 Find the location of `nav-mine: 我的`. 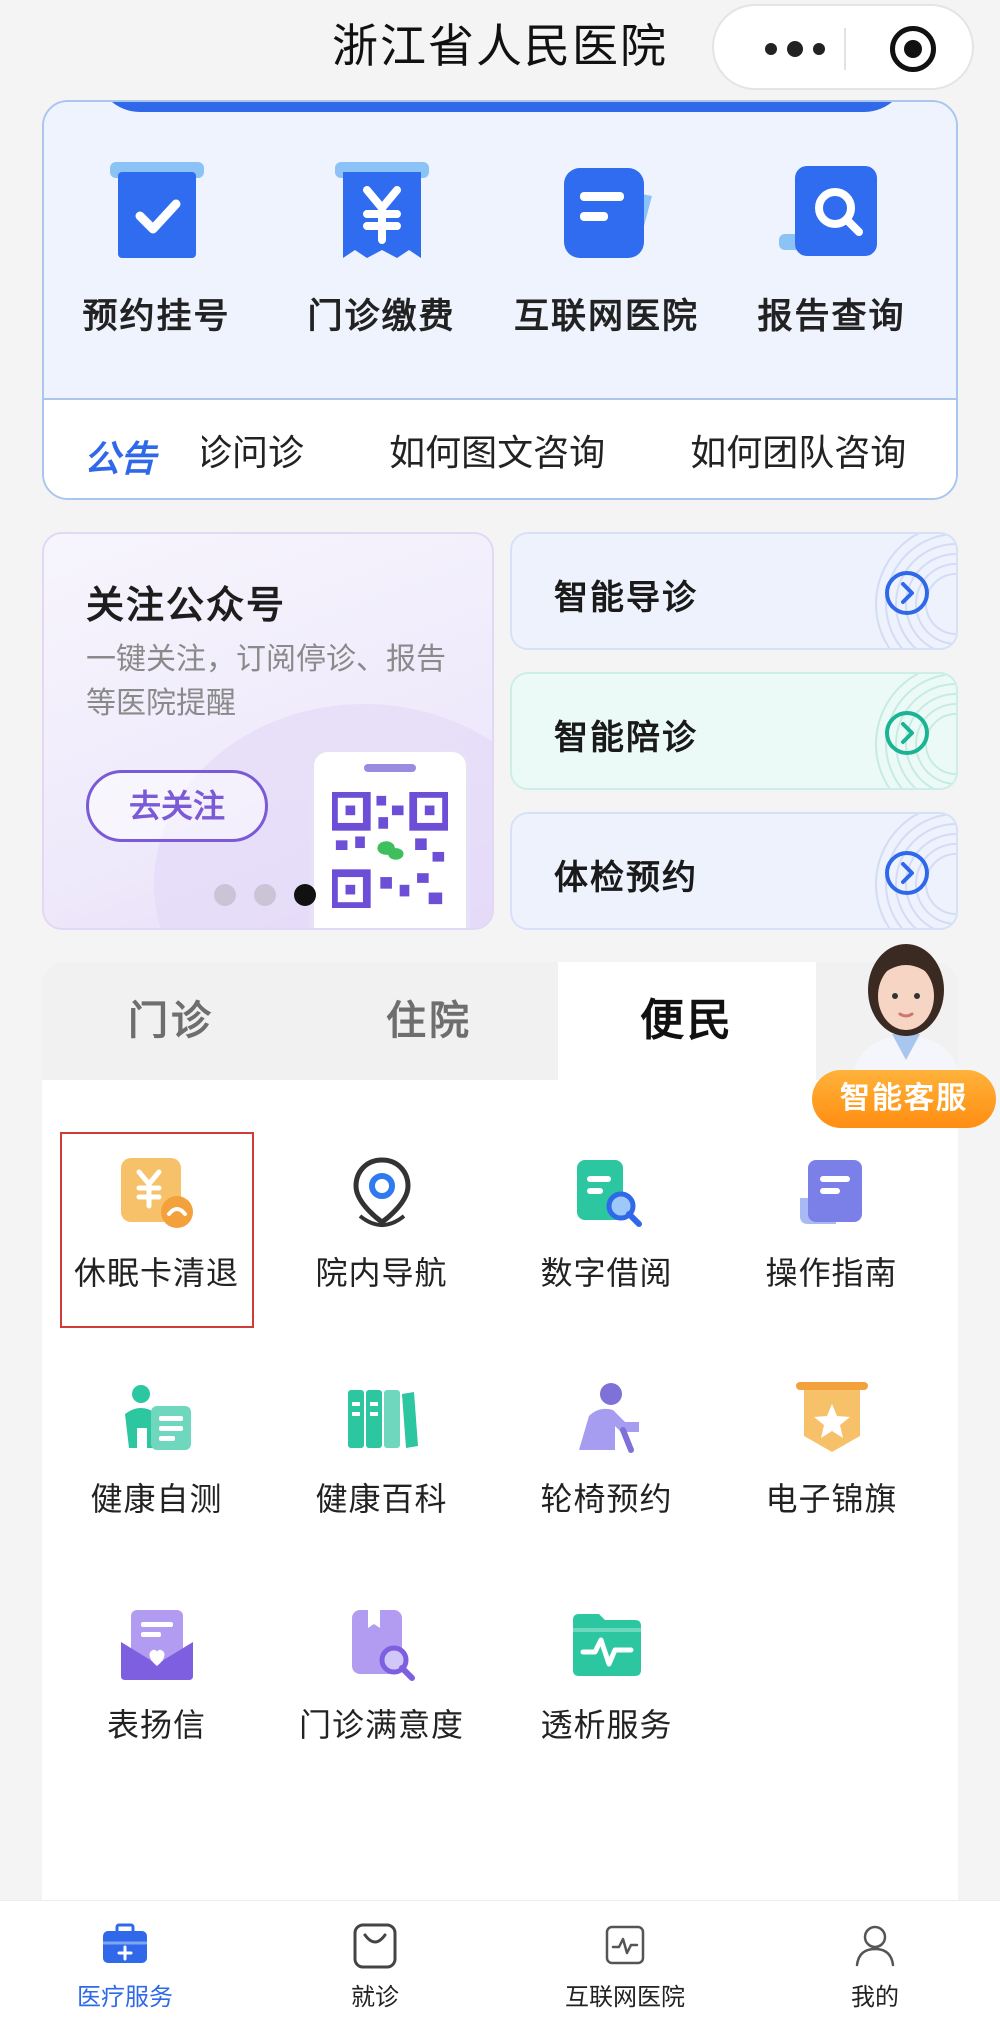

nav-mine: 我的 is located at coordinates (875, 1960).